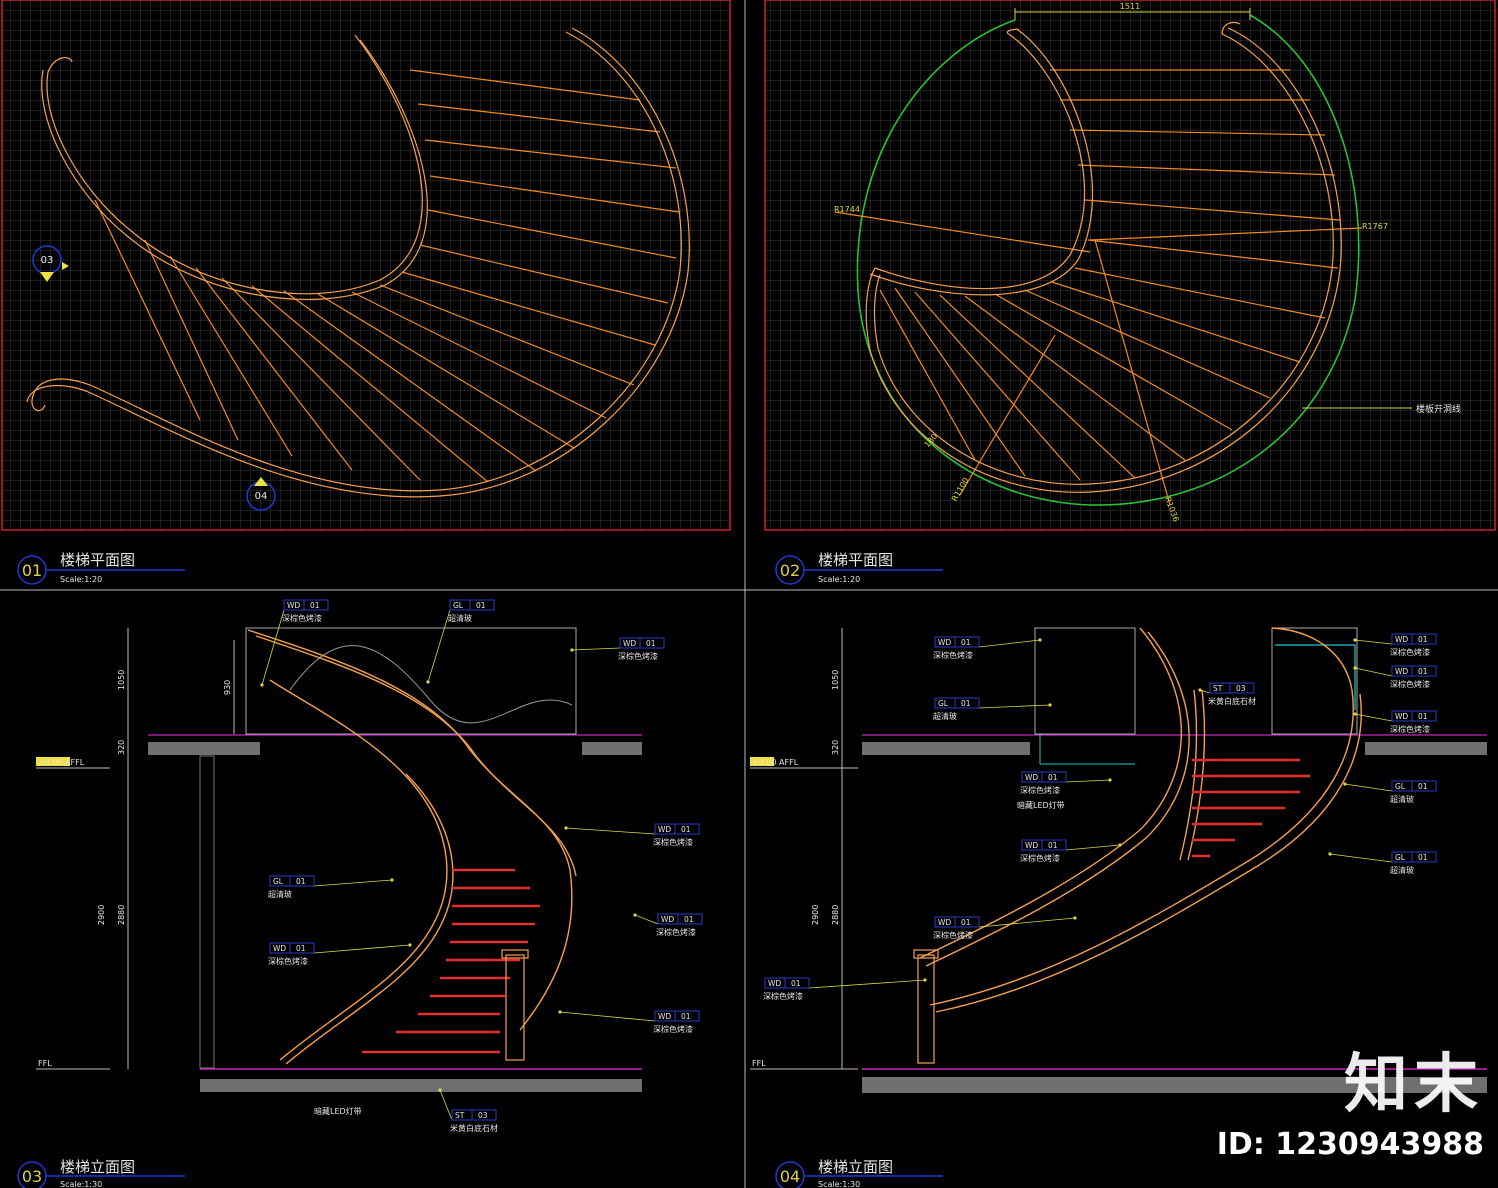 The width and height of the screenshot is (1498, 1188). Describe the element at coordinates (790, 570) in the screenshot. I see `title-02-number: 02` at that location.